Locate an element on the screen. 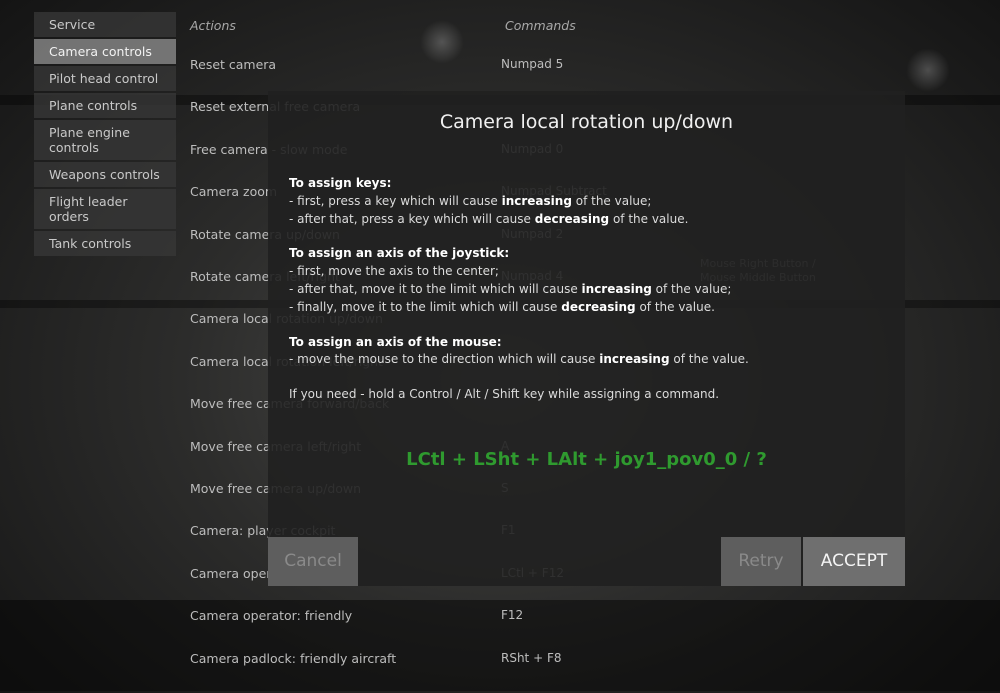 The image size is (1000, 693). command-binding: F12 is located at coordinates (512, 615).